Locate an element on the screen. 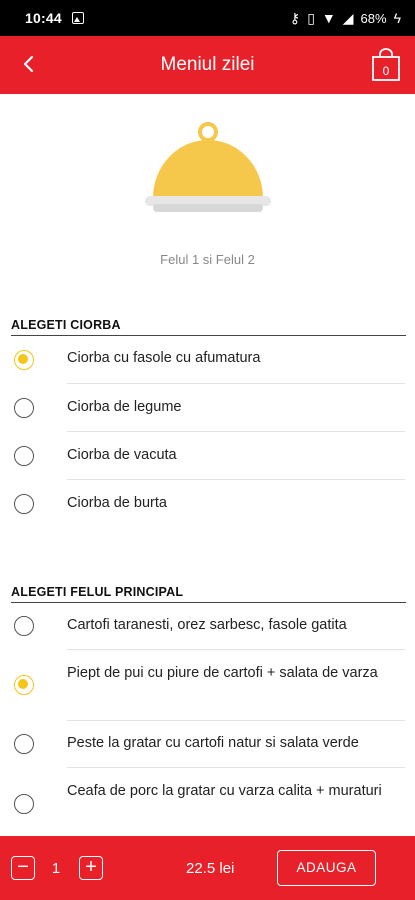 This screenshot has width=415, height=900. option-ciorba-1: Ciorba cu fasole cu afumatura is located at coordinates (207, 360).